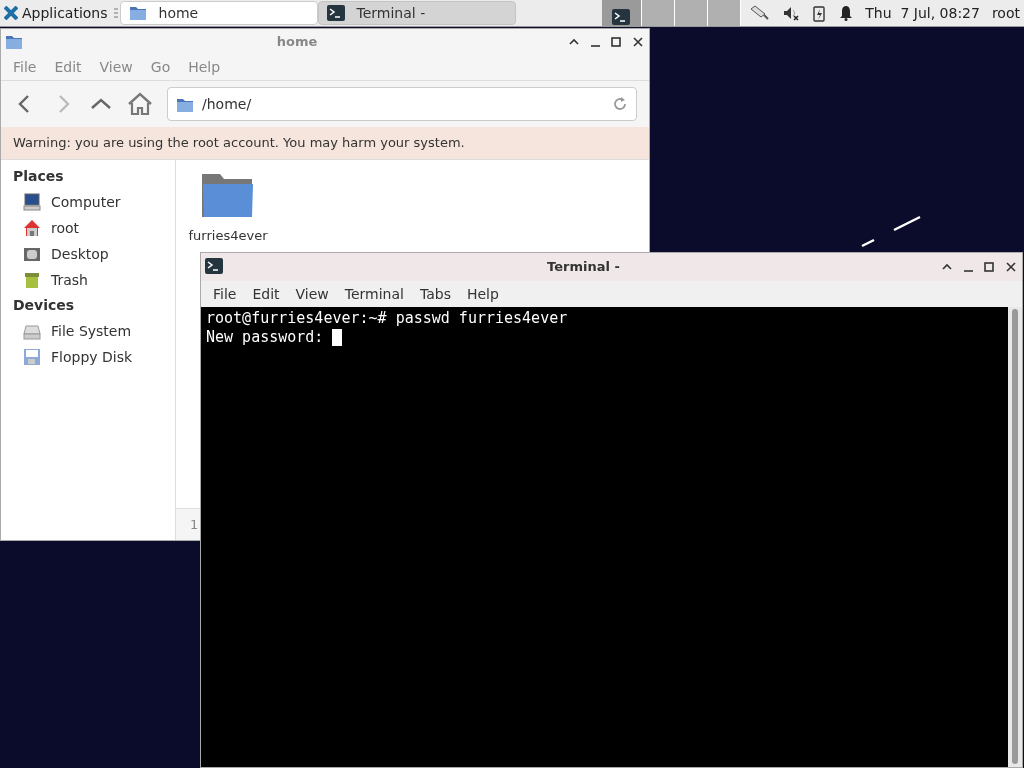  What do you see at coordinates (38, 176) in the screenshot?
I see `sidebar-heading: Places` at bounding box center [38, 176].